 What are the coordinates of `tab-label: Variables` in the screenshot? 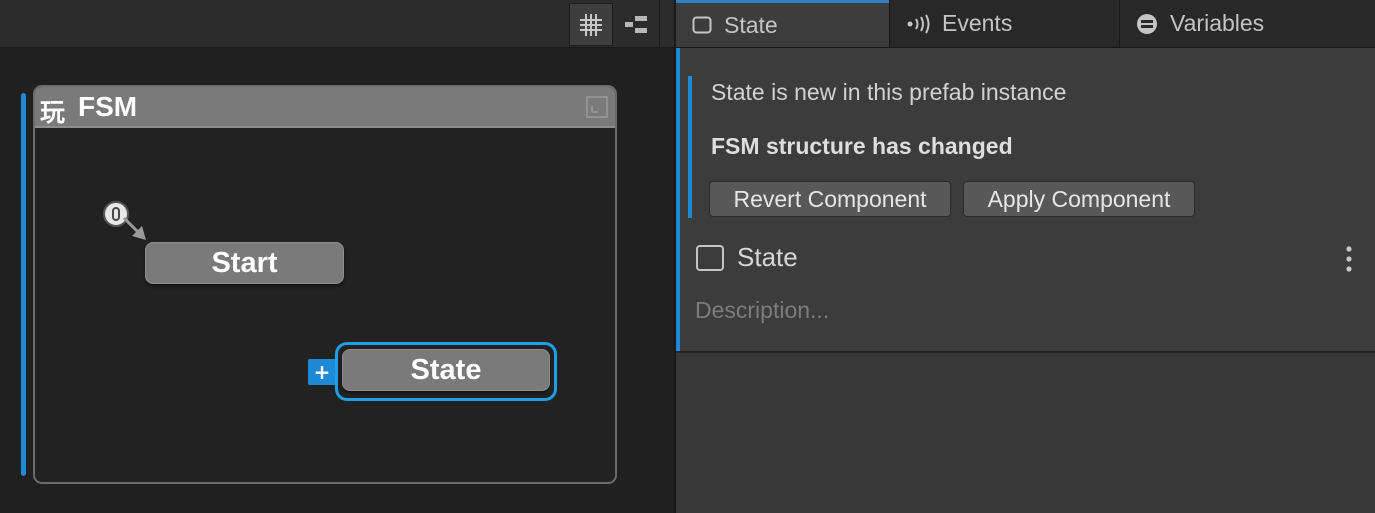 It's located at (1217, 23).